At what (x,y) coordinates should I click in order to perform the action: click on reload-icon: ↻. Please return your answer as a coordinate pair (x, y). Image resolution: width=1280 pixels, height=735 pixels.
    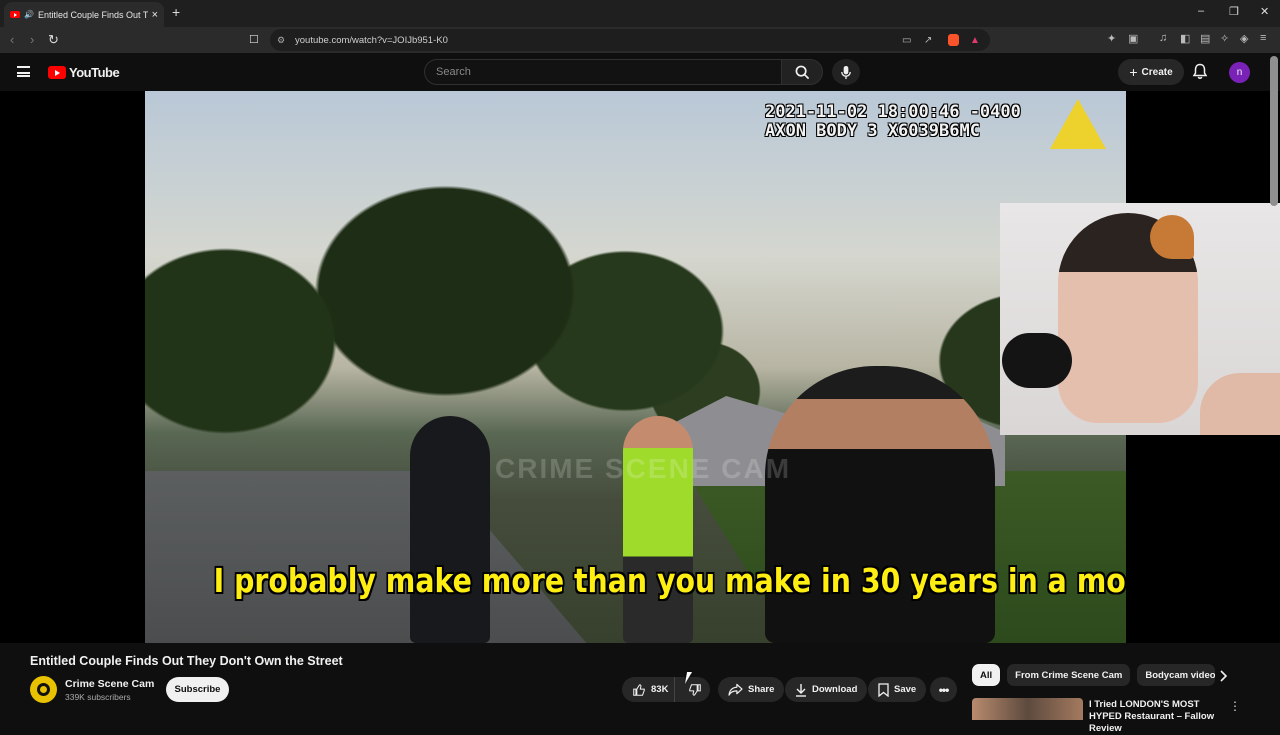
    Looking at the image, I should click on (53, 40).